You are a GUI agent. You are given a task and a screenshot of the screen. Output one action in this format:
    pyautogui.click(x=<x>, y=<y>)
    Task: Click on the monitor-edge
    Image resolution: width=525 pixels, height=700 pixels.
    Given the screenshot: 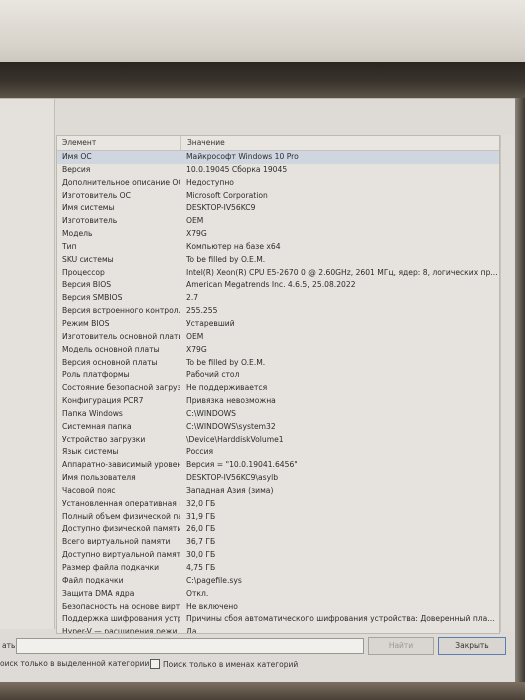 What is the action you would take?
    pyautogui.click(x=520, y=390)
    